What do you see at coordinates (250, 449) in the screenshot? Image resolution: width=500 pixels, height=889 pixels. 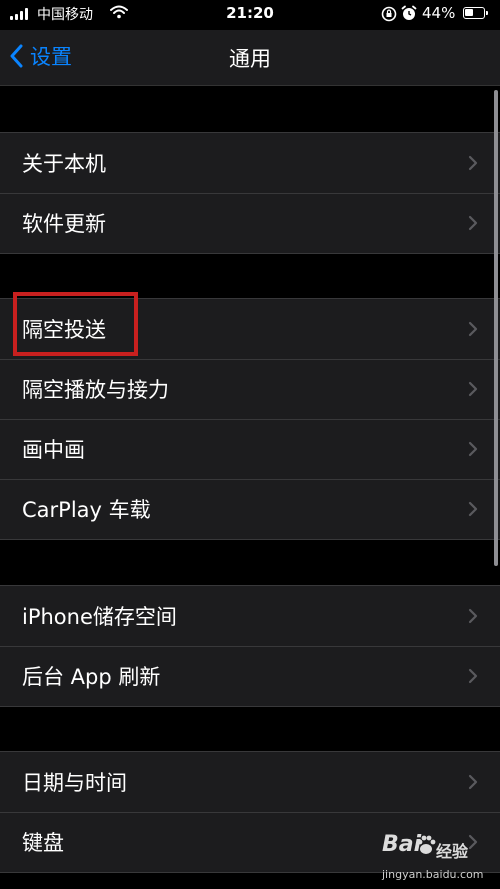 I see `settings-row-picture-in-picture: 画中画` at bounding box center [250, 449].